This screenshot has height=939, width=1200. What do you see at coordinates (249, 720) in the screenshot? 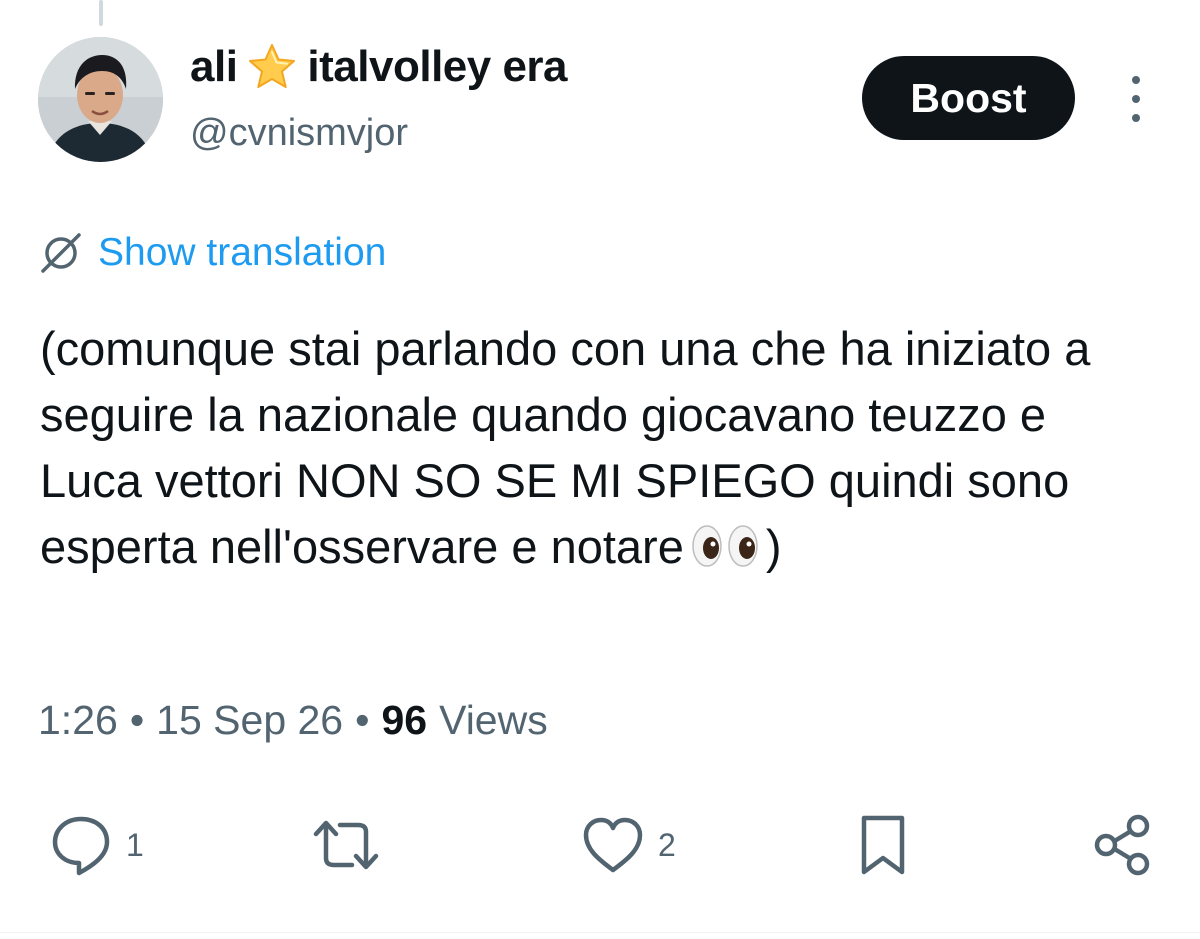
I see `tweet-date: 15 Sep 26` at bounding box center [249, 720].